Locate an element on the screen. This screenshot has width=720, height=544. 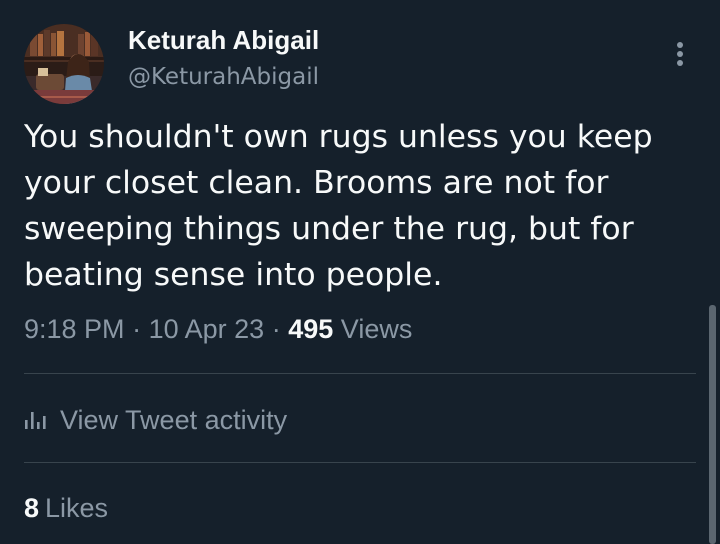
view-tweet-activity-label: View Tweet activity is located at coordinates (174, 419).